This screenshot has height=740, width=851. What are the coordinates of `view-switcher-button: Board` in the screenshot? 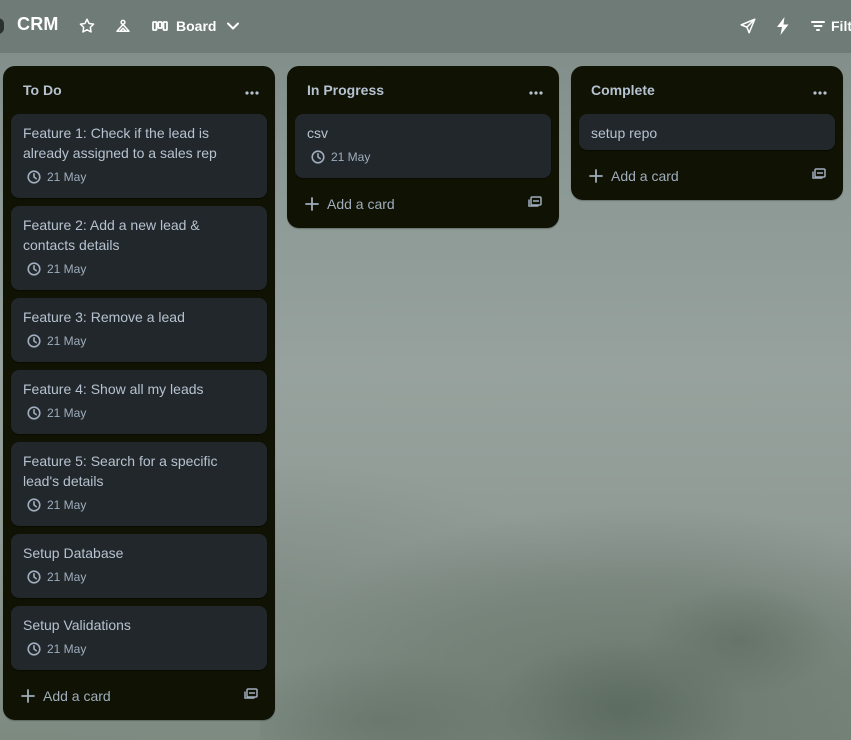 It's located at (196, 26).